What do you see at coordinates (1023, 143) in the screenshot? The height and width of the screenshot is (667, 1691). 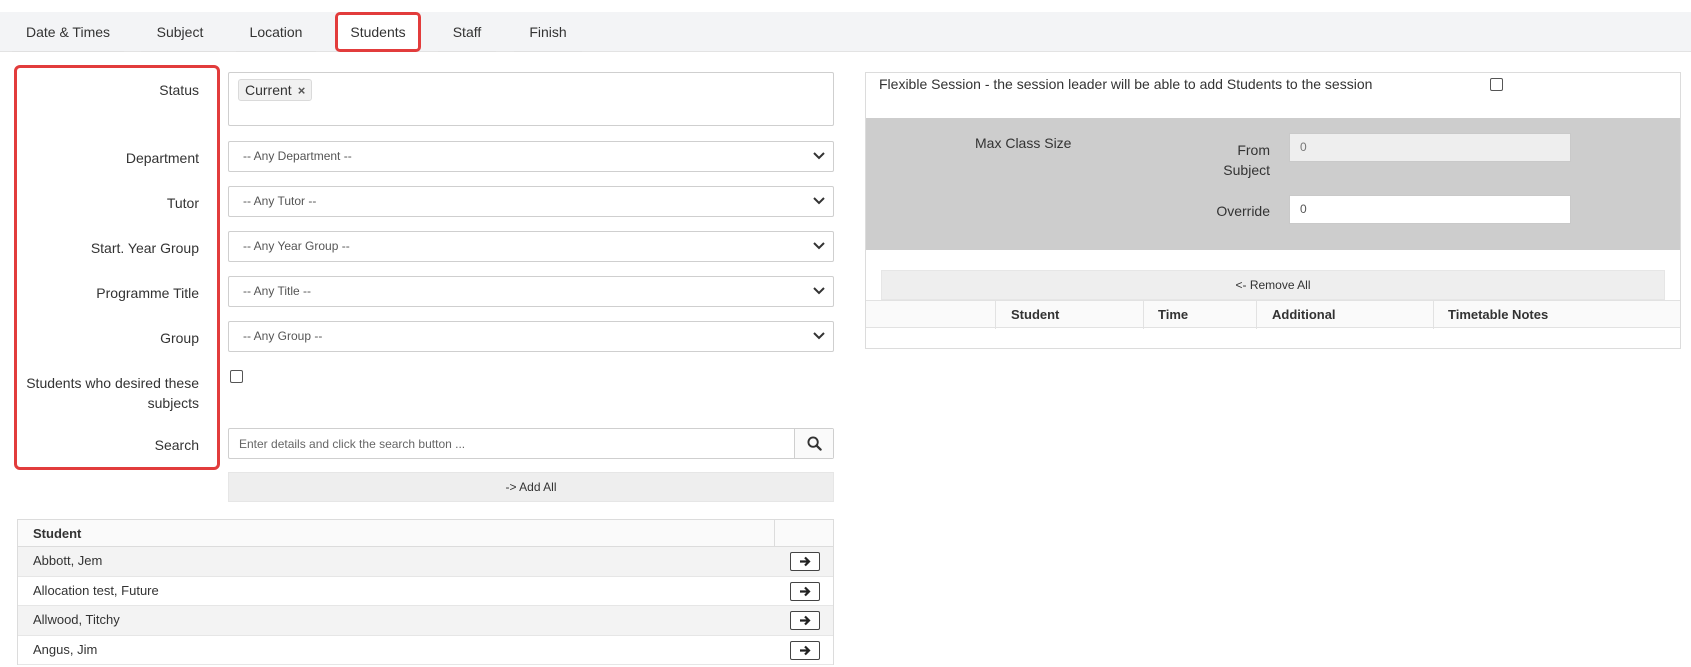 I see `max-class-size-label: Max Class Size` at bounding box center [1023, 143].